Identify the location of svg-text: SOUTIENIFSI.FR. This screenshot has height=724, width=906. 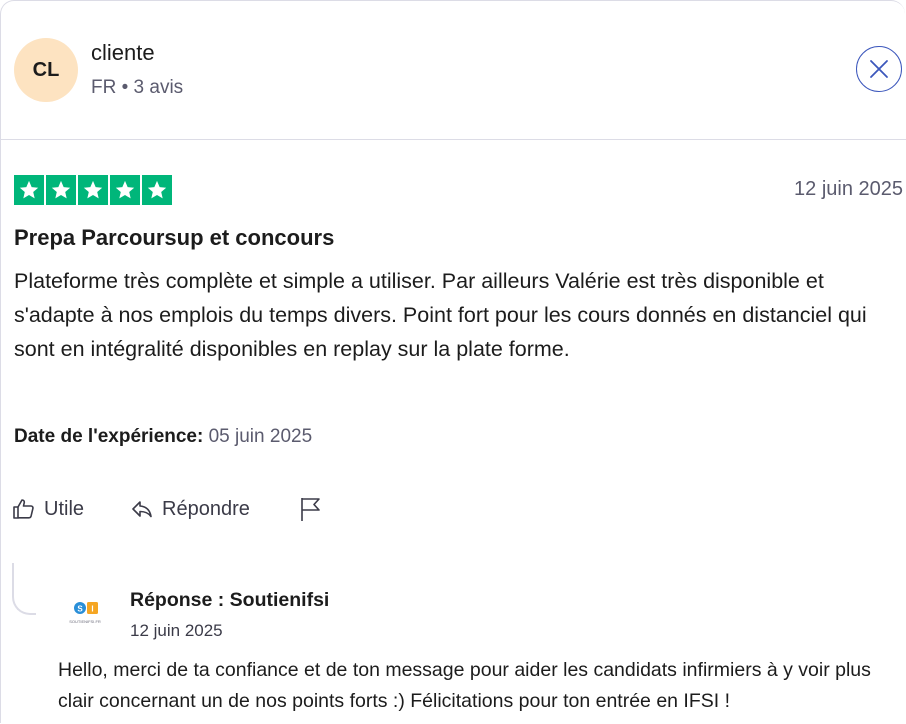
(85, 621).